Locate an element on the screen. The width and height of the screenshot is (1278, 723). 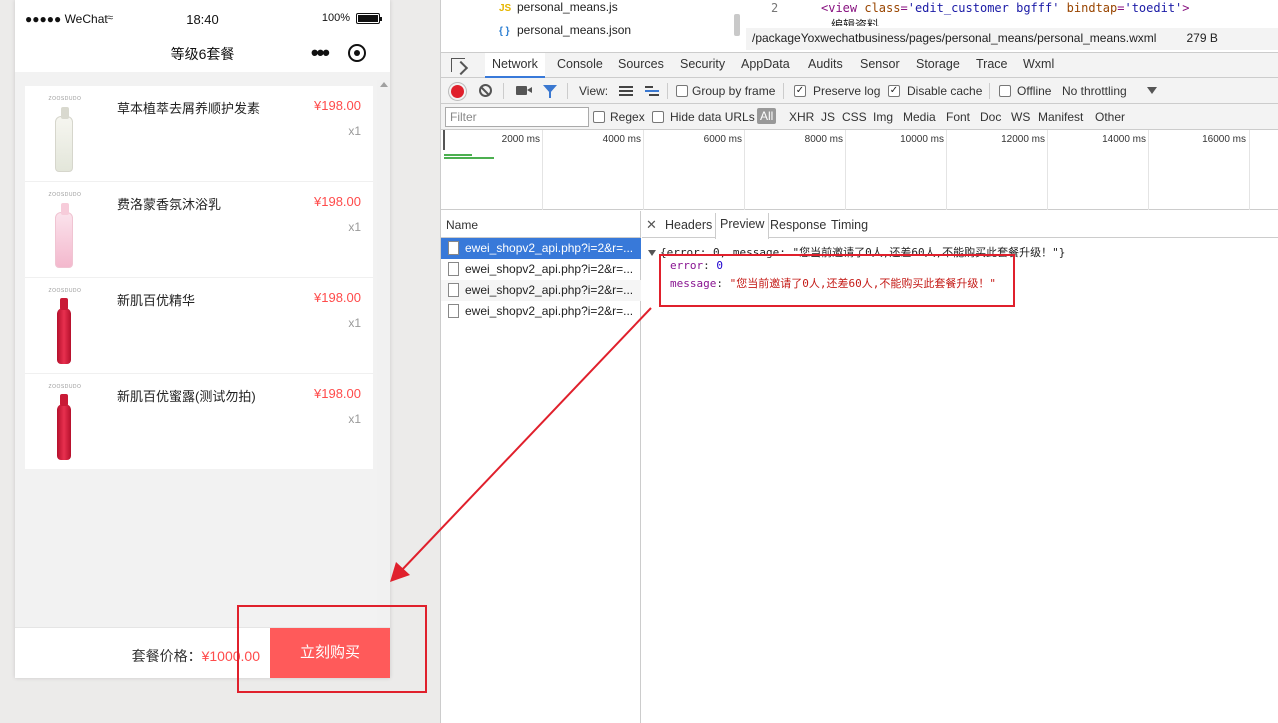
brand-label: ZOOSDUDO is located at coordinates (65, 195).